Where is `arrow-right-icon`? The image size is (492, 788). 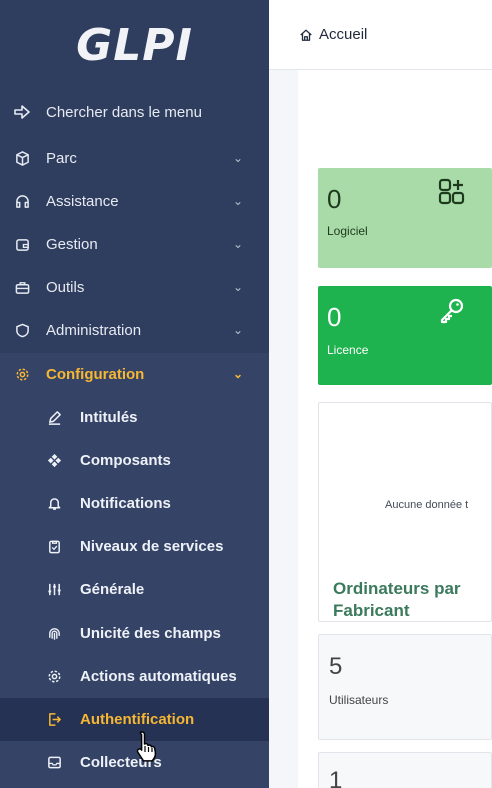 arrow-right-icon is located at coordinates (22, 112).